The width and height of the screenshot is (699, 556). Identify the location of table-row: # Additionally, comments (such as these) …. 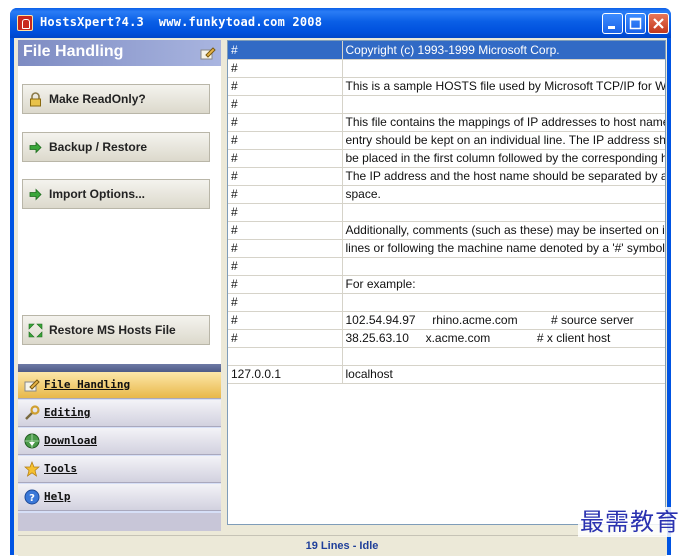
(446, 230).